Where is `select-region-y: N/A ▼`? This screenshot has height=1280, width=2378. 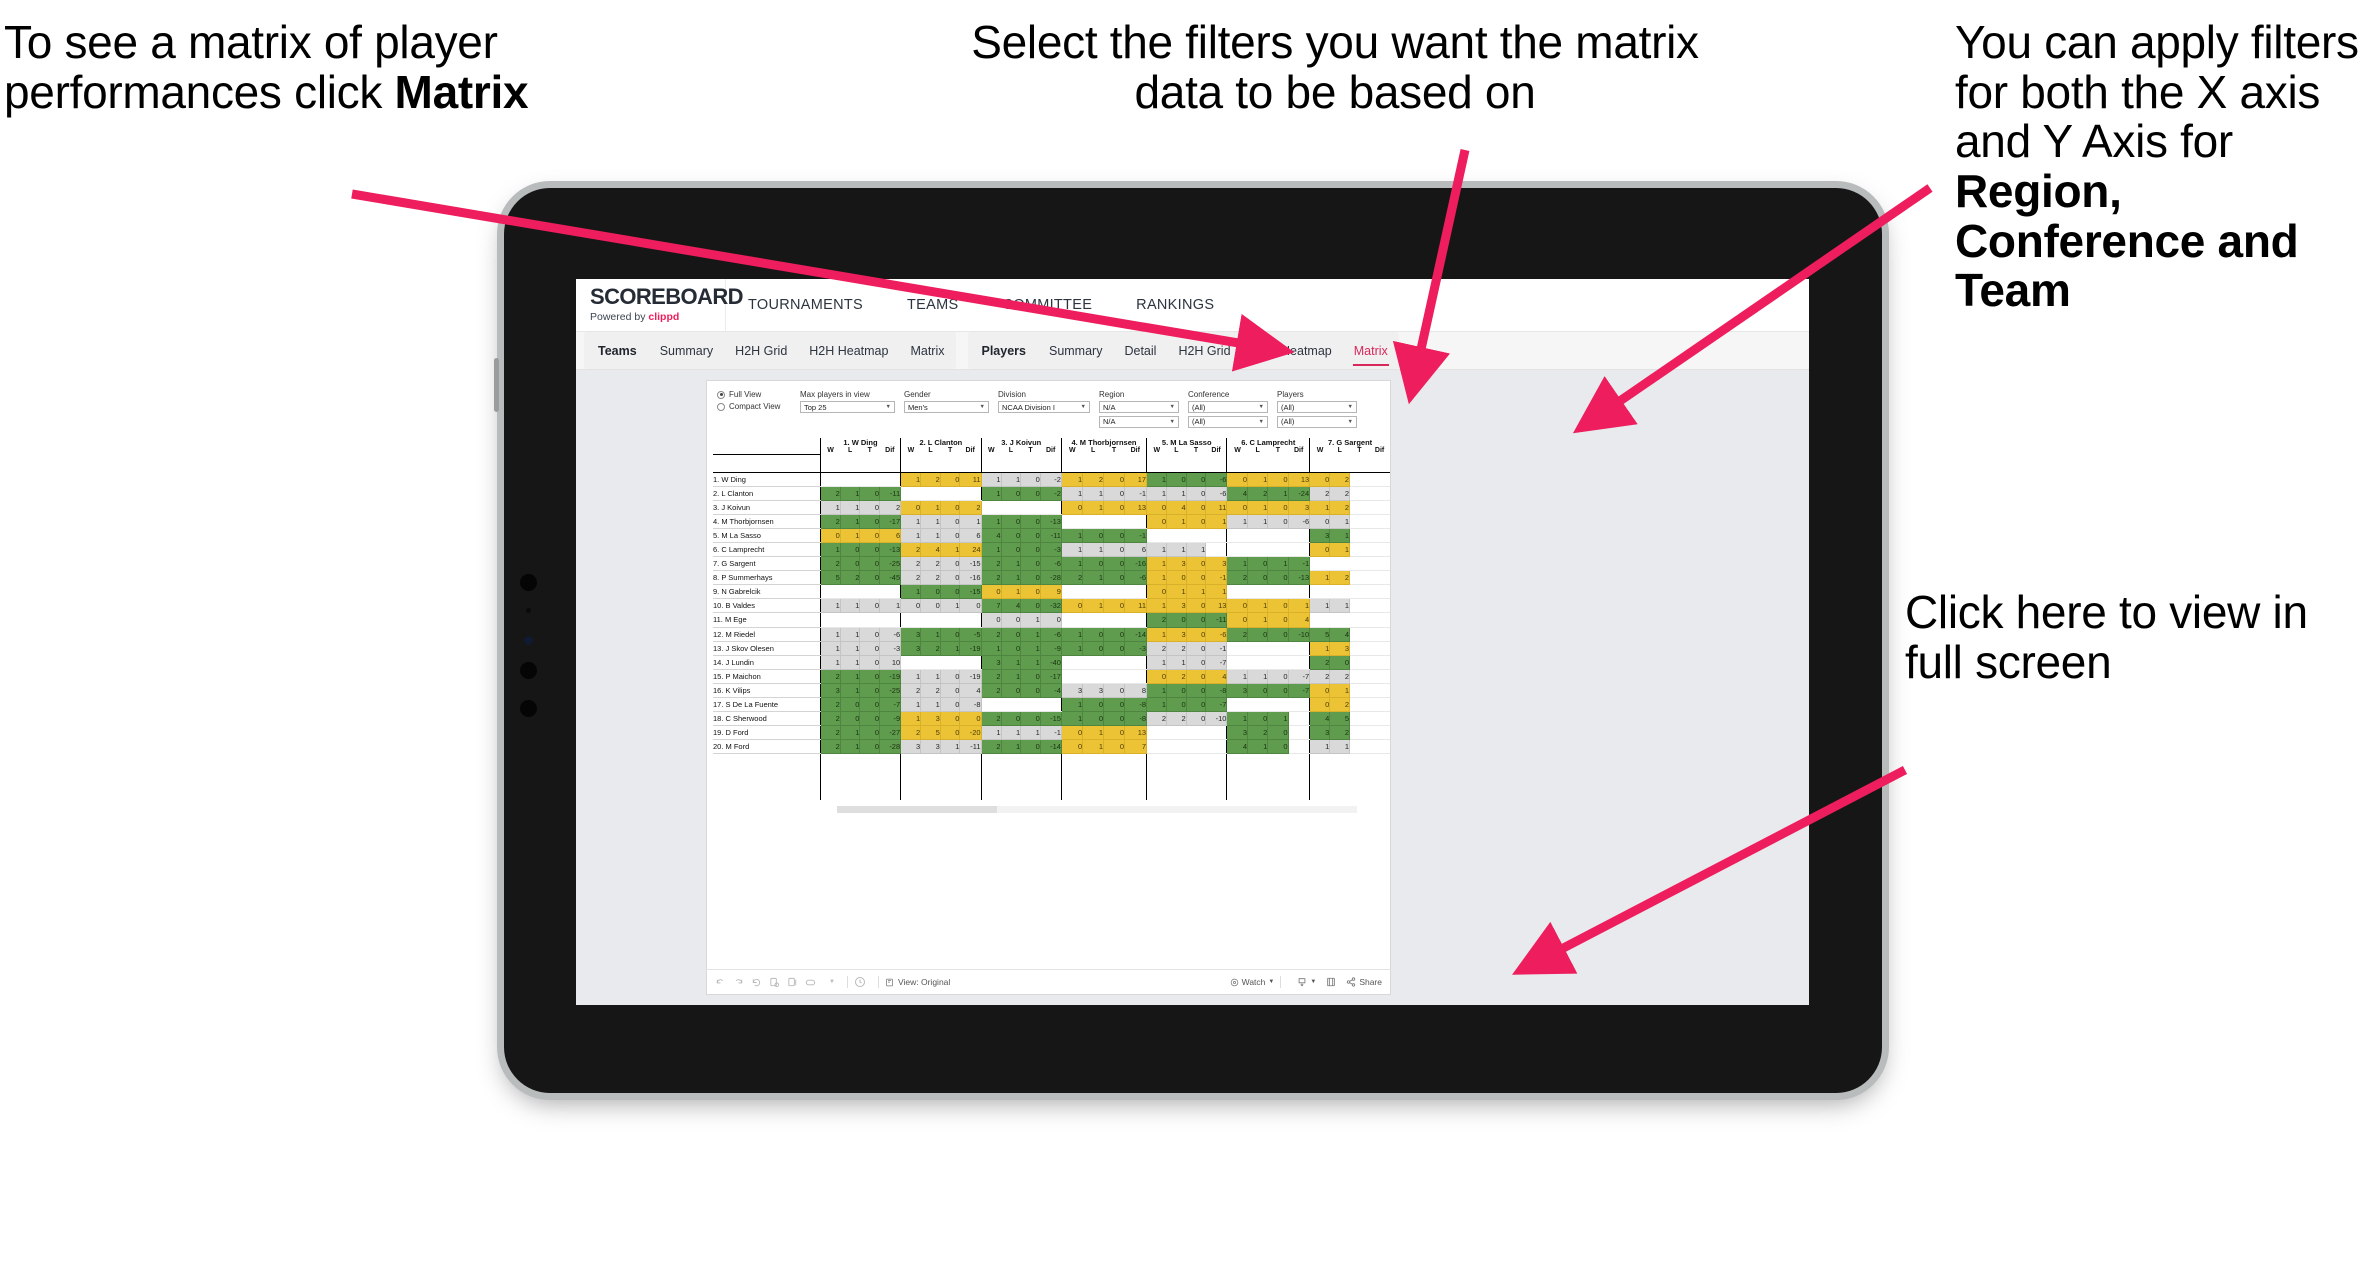
select-region-y: N/A ▼ is located at coordinates (1139, 421).